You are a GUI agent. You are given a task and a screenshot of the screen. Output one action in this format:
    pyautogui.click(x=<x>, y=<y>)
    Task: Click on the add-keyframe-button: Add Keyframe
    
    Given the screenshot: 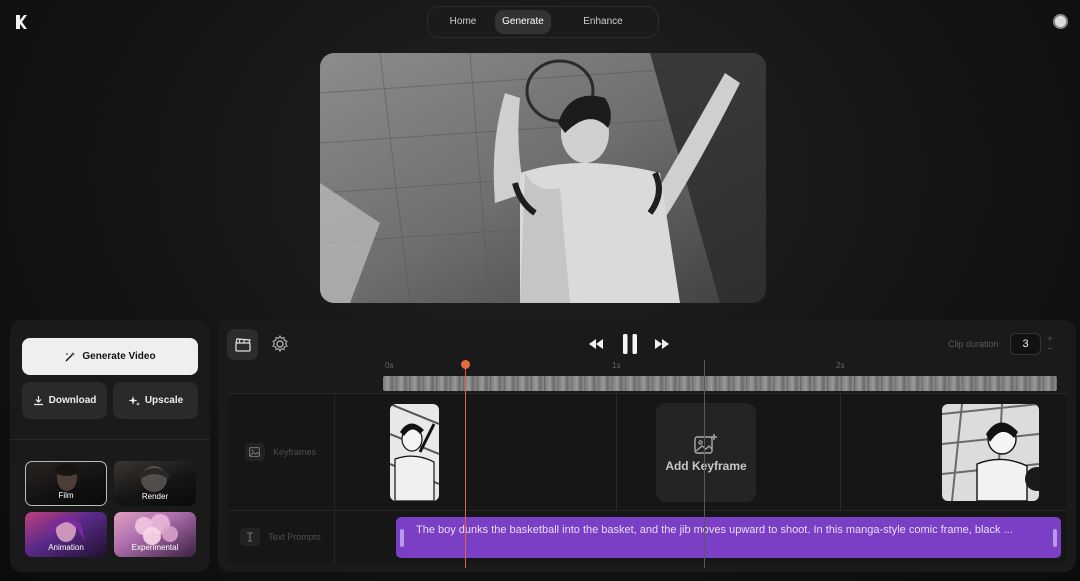 What is the action you would take?
    pyautogui.click(x=706, y=452)
    